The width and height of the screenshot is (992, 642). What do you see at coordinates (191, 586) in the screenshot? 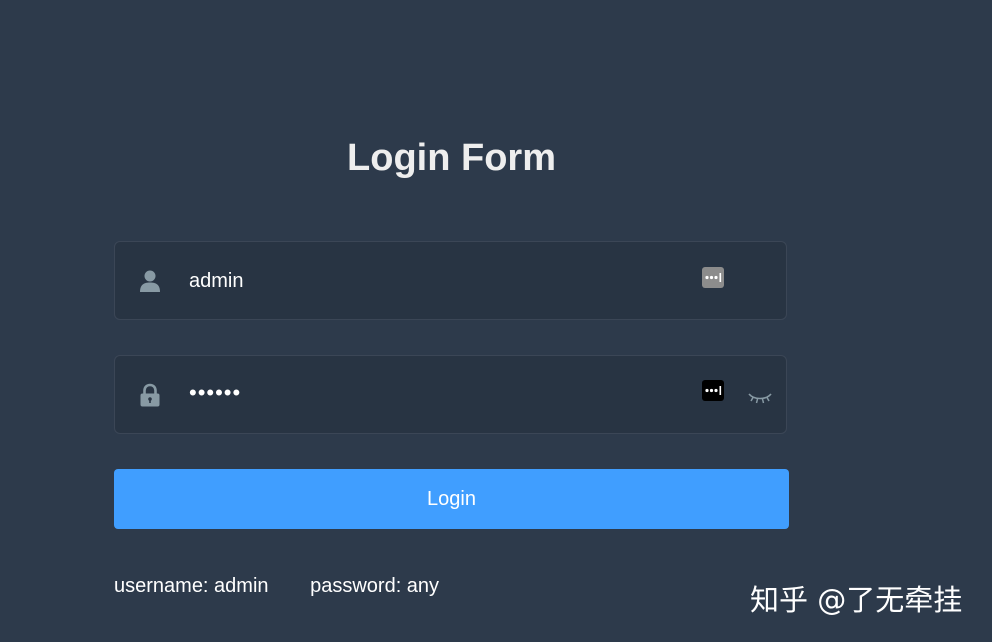
I see `username-tip: username: admin` at bounding box center [191, 586].